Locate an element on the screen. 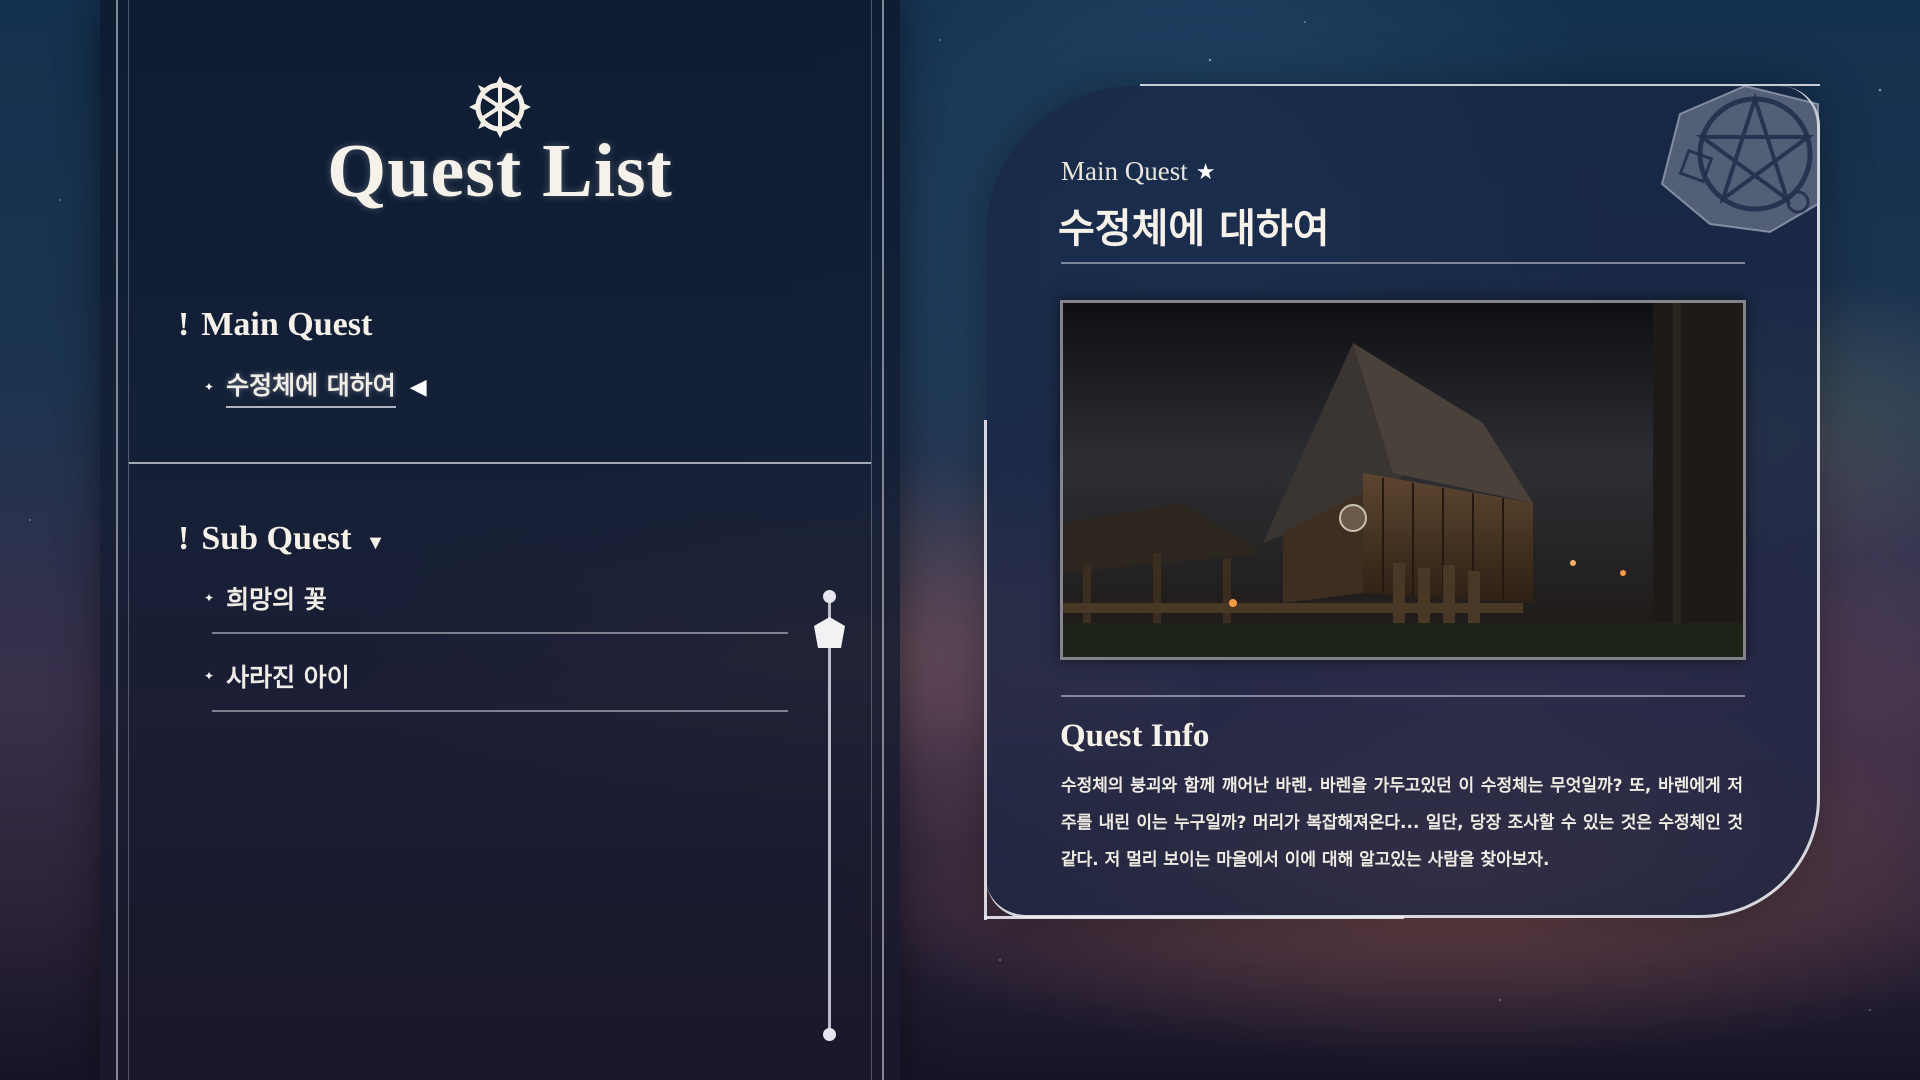  sub-quest-heading-label: Sub Quest is located at coordinates (276, 538).